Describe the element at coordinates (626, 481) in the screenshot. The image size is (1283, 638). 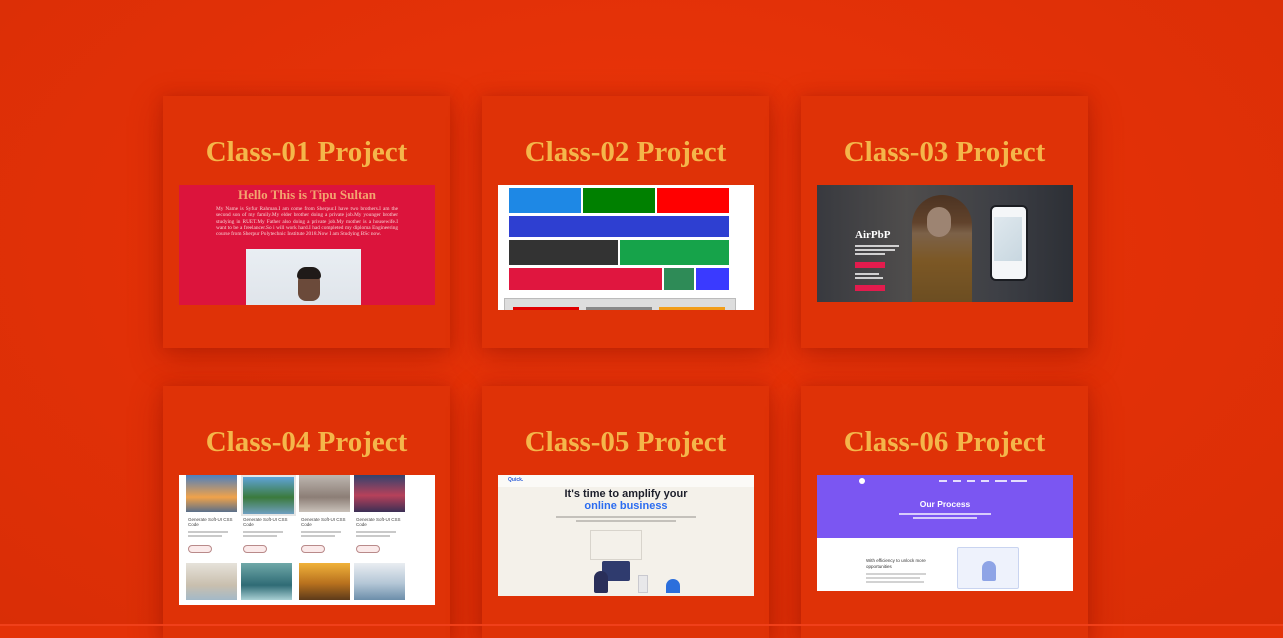
I see `site-navbar` at that location.